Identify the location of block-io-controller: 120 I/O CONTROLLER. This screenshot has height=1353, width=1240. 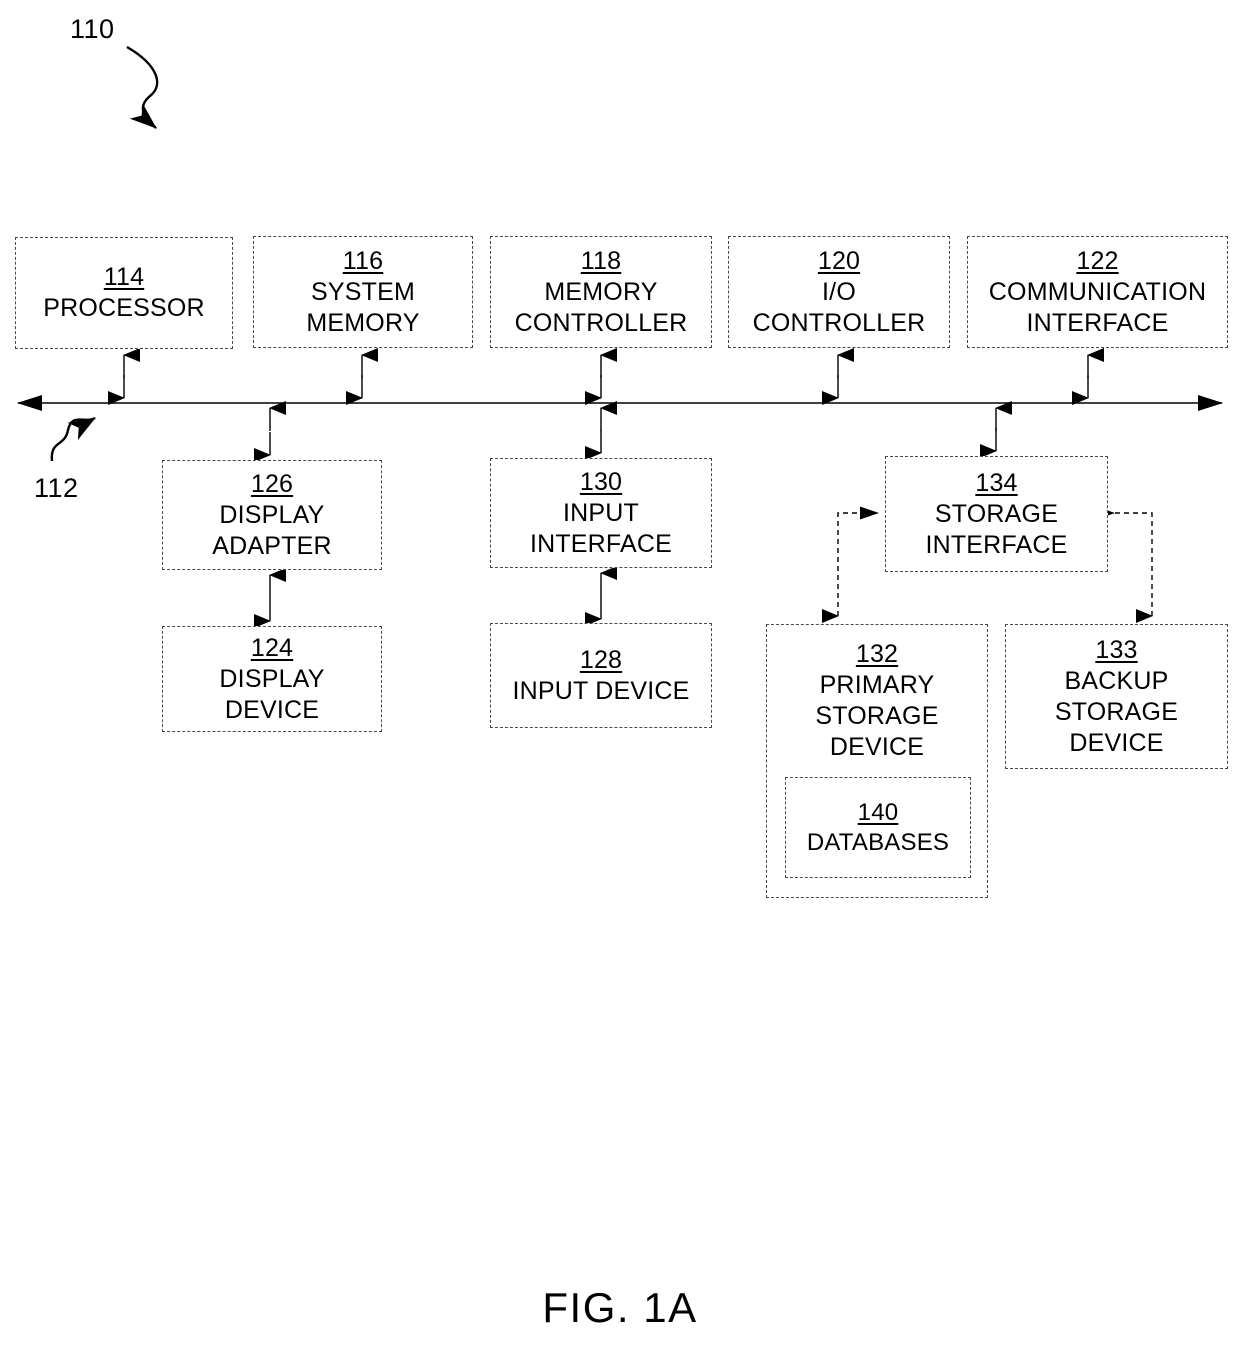
(839, 292).